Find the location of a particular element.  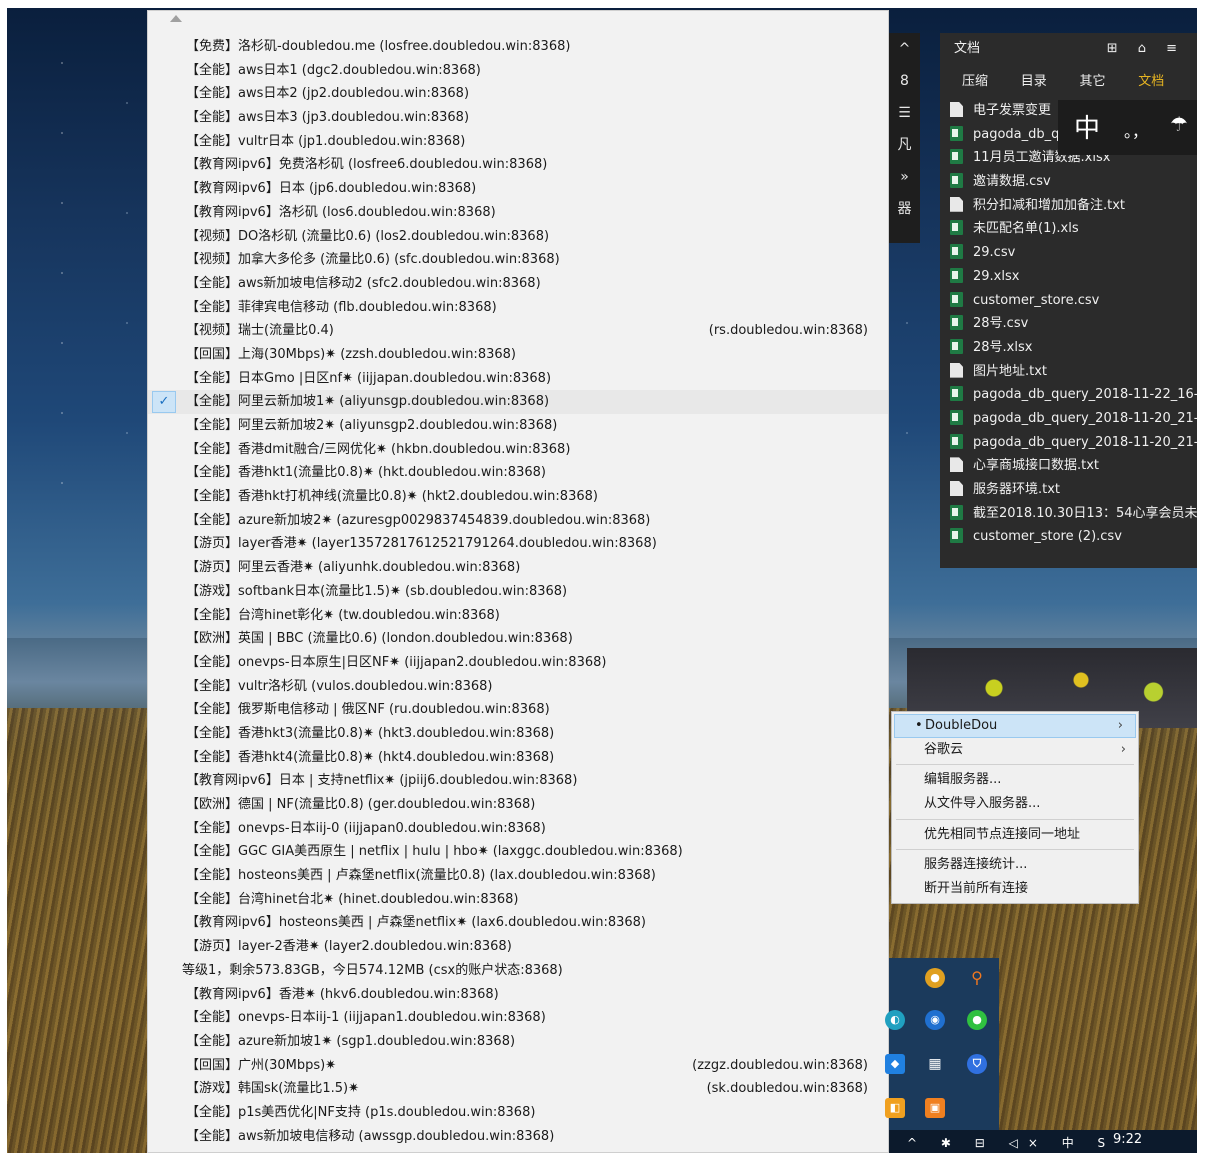

explorer-nav-icon: 8 is located at coordinates (904, 81).